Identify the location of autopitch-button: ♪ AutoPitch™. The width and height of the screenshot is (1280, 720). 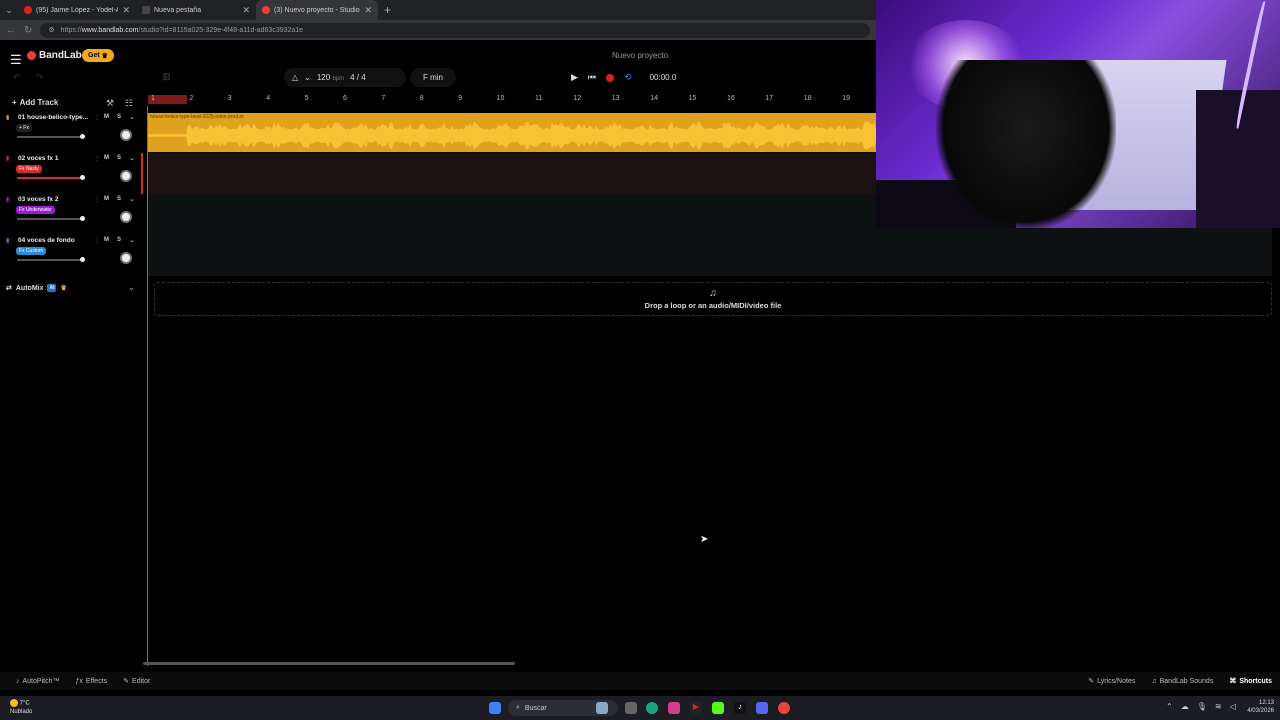
(33, 681).